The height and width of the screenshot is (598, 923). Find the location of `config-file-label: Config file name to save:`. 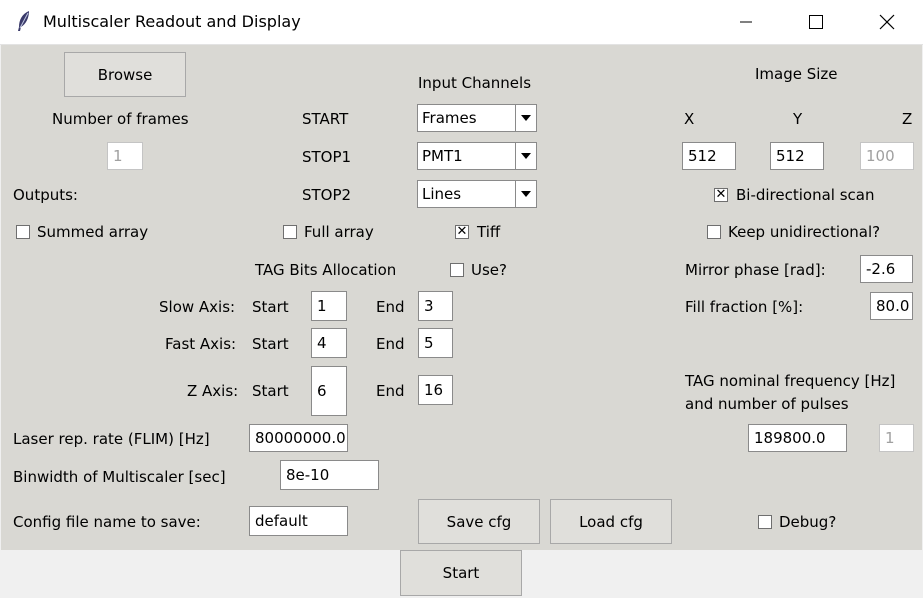

config-file-label: Config file name to save: is located at coordinates (107, 522).